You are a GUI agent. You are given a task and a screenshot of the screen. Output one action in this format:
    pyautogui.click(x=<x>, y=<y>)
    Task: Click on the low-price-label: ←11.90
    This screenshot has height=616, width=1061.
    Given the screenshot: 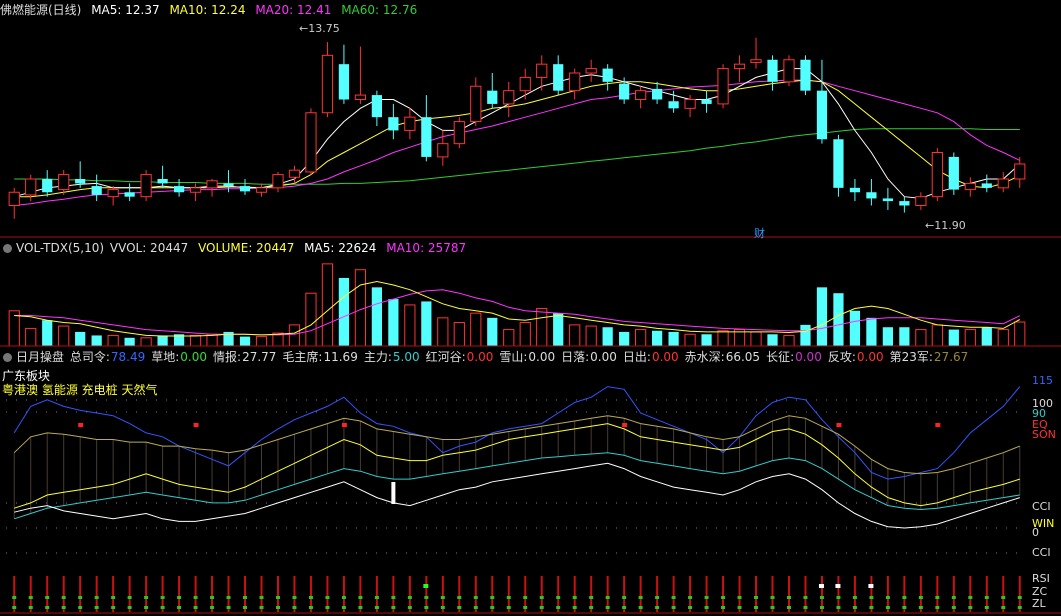 What is the action you would take?
    pyautogui.click(x=945, y=225)
    